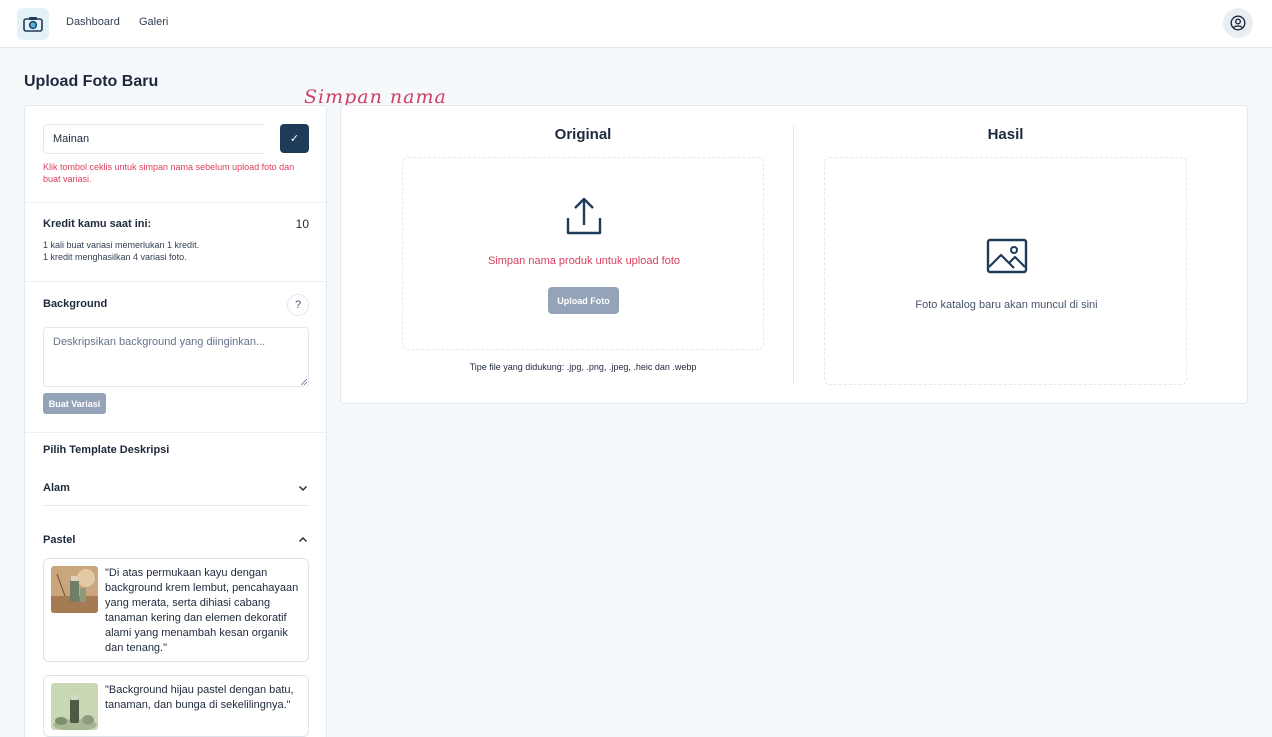  What do you see at coordinates (303, 539) in the screenshot?
I see `chevron-up-icon` at bounding box center [303, 539].